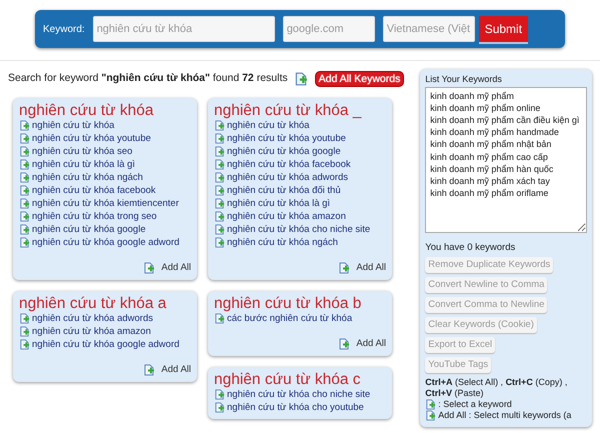 This screenshot has width=600, height=433. Describe the element at coordinates (93, 303) in the screenshot. I see `card-title: nghiên cứu từ khóa a` at that location.